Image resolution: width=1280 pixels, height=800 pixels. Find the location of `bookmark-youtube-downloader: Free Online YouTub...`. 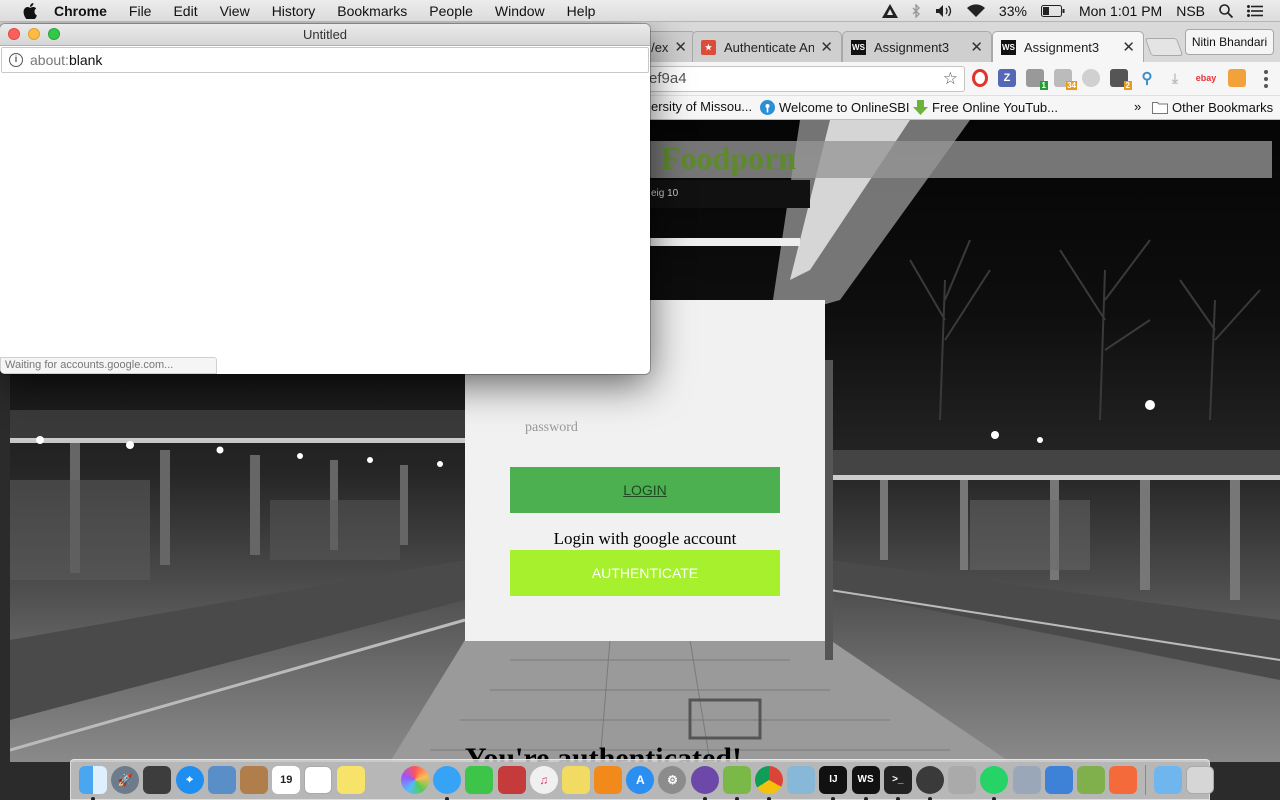

bookmark-youtube-downloader: Free Online YouTub... is located at coordinates (985, 107).